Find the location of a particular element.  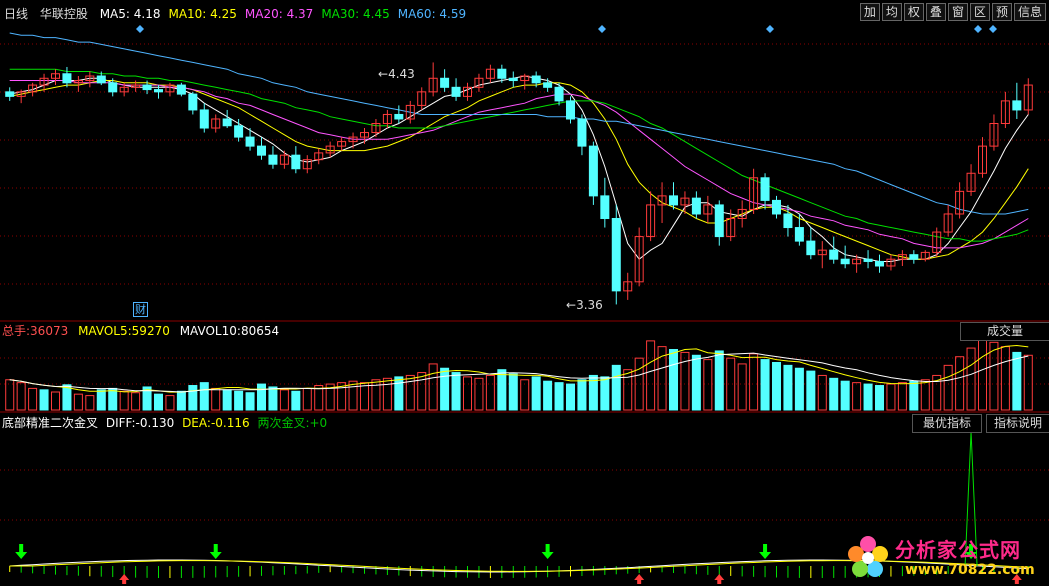

btn-info: 信息 is located at coordinates (1029, 12).